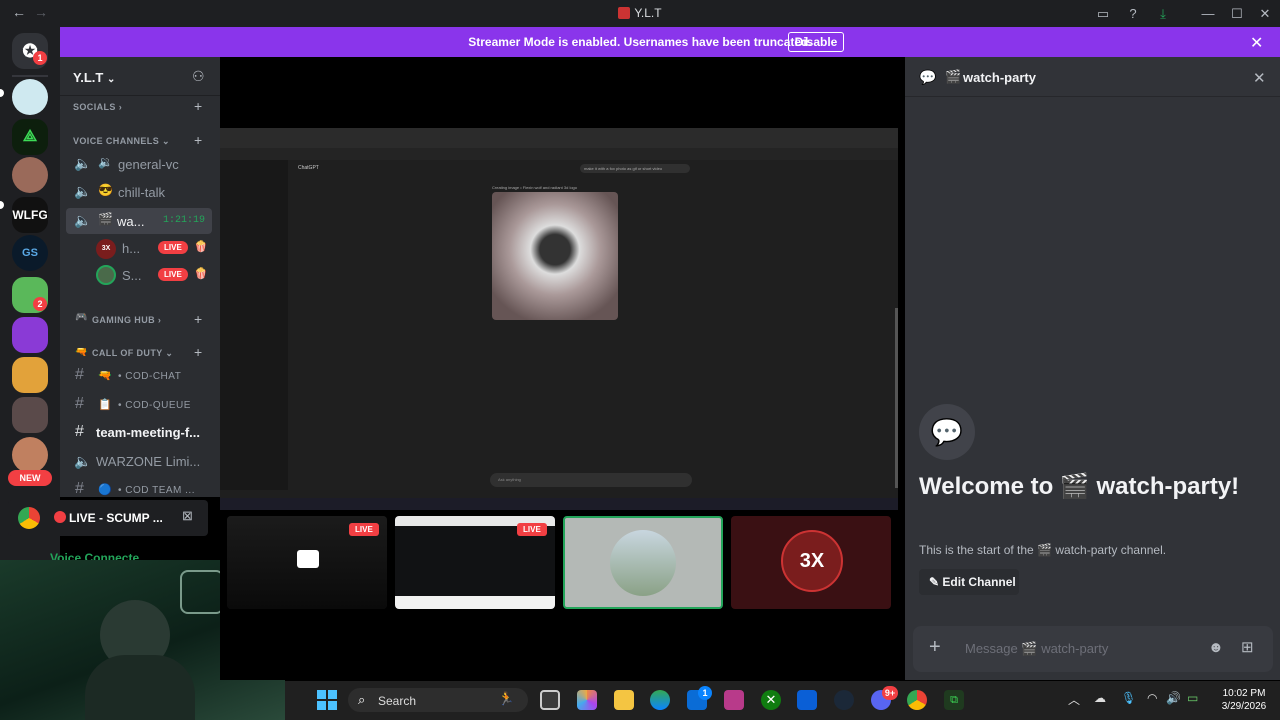 This screenshot has height=720, width=1280. What do you see at coordinates (816, 42) in the screenshot?
I see `disable-button: Disable` at bounding box center [816, 42].